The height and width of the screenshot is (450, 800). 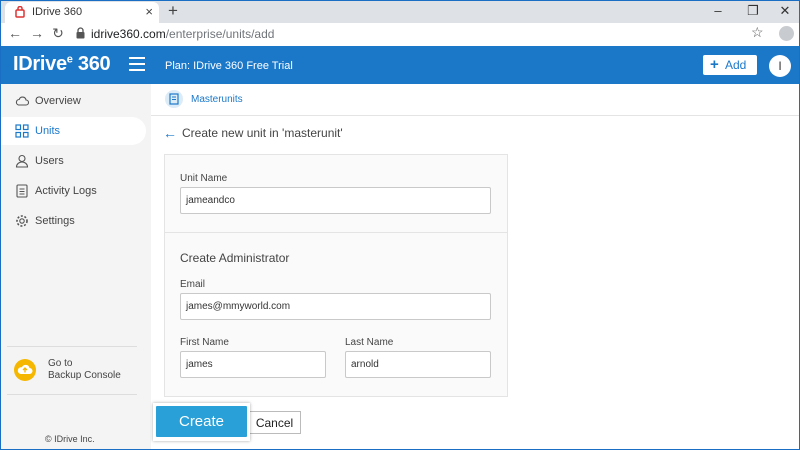 I want to click on add-button: + Add, so click(x=730, y=65).